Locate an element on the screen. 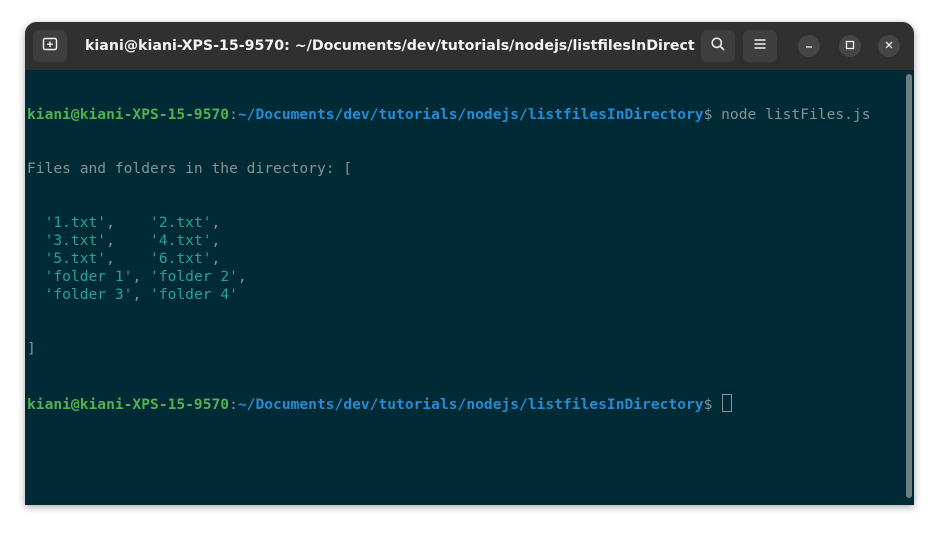 The height and width of the screenshot is (533, 939). array-row: '3.txt', '4.txt', is located at coordinates (449, 241).